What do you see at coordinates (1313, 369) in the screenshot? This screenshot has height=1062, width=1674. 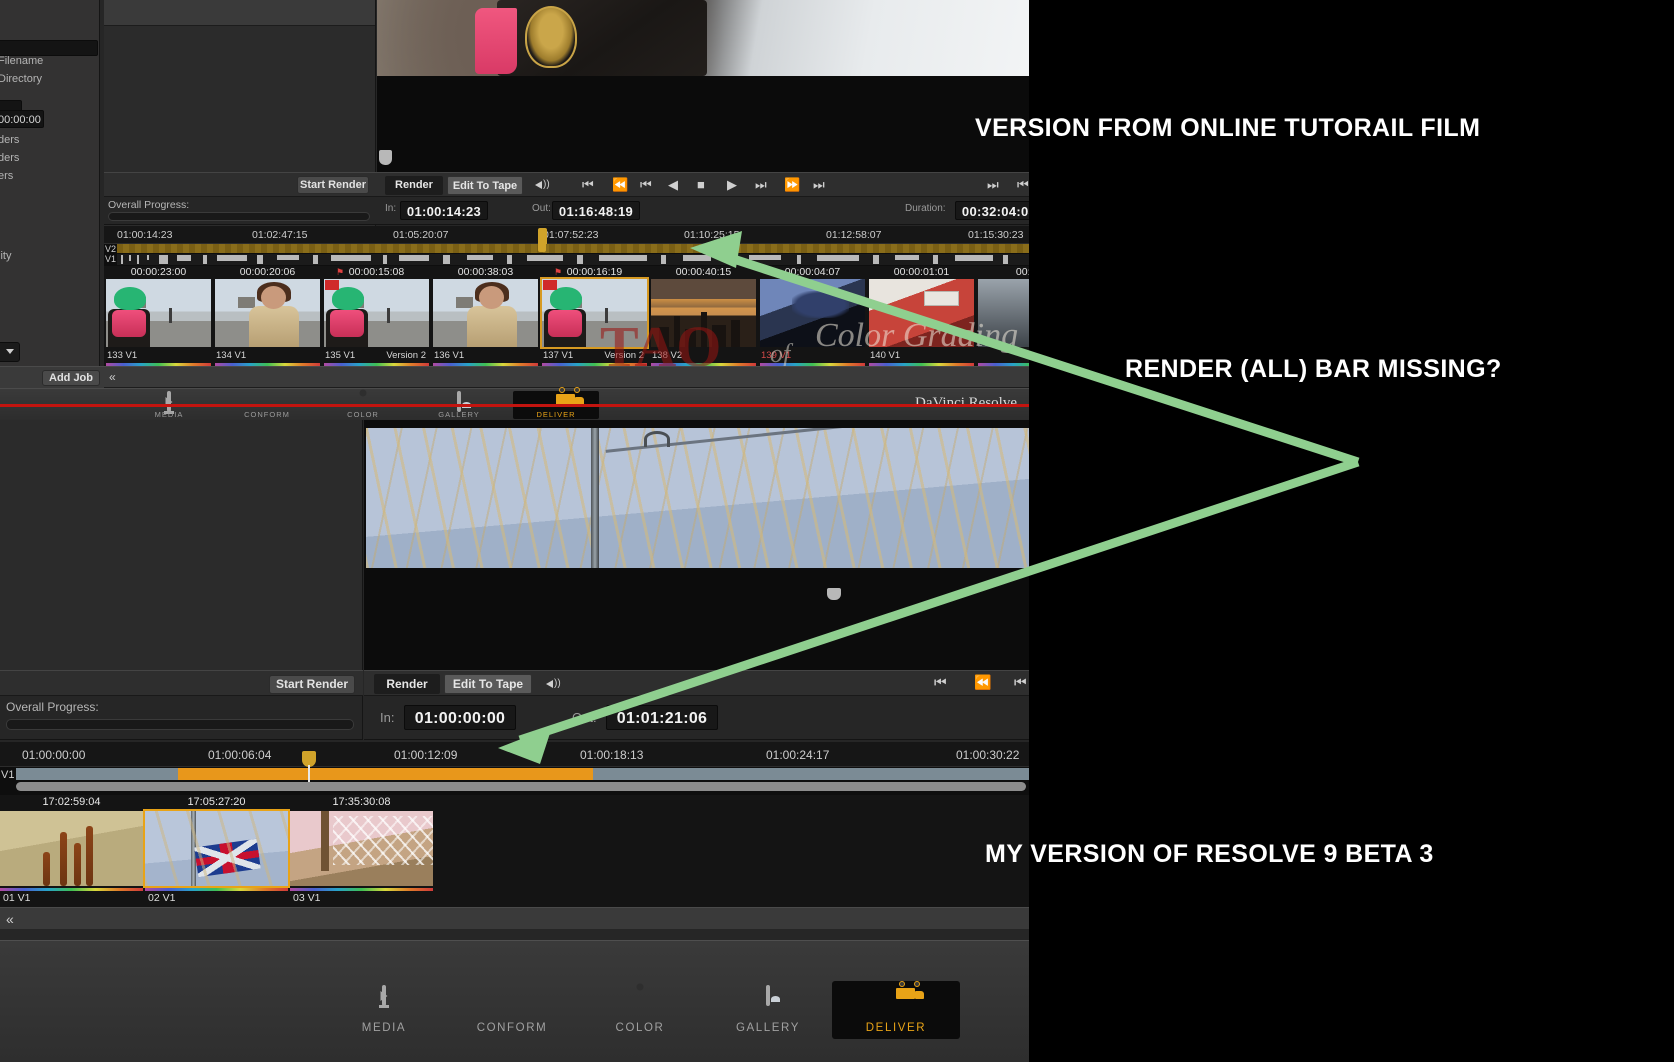 I see `annotation-middle-text: RENDER (ALL) BAR MISSING?` at bounding box center [1313, 369].